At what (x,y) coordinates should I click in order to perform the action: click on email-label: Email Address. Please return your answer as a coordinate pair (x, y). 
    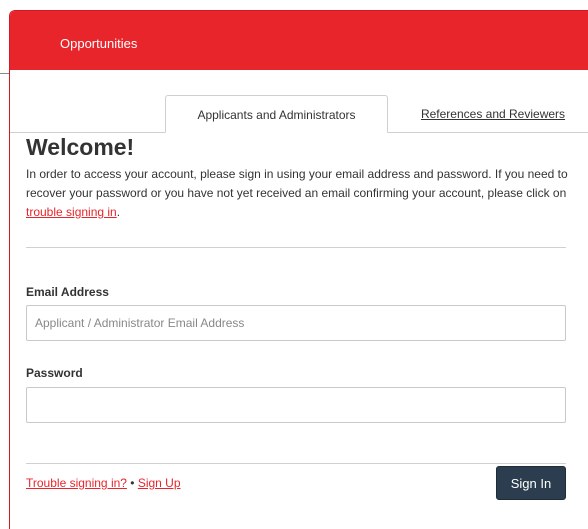
    Looking at the image, I should click on (67, 292).